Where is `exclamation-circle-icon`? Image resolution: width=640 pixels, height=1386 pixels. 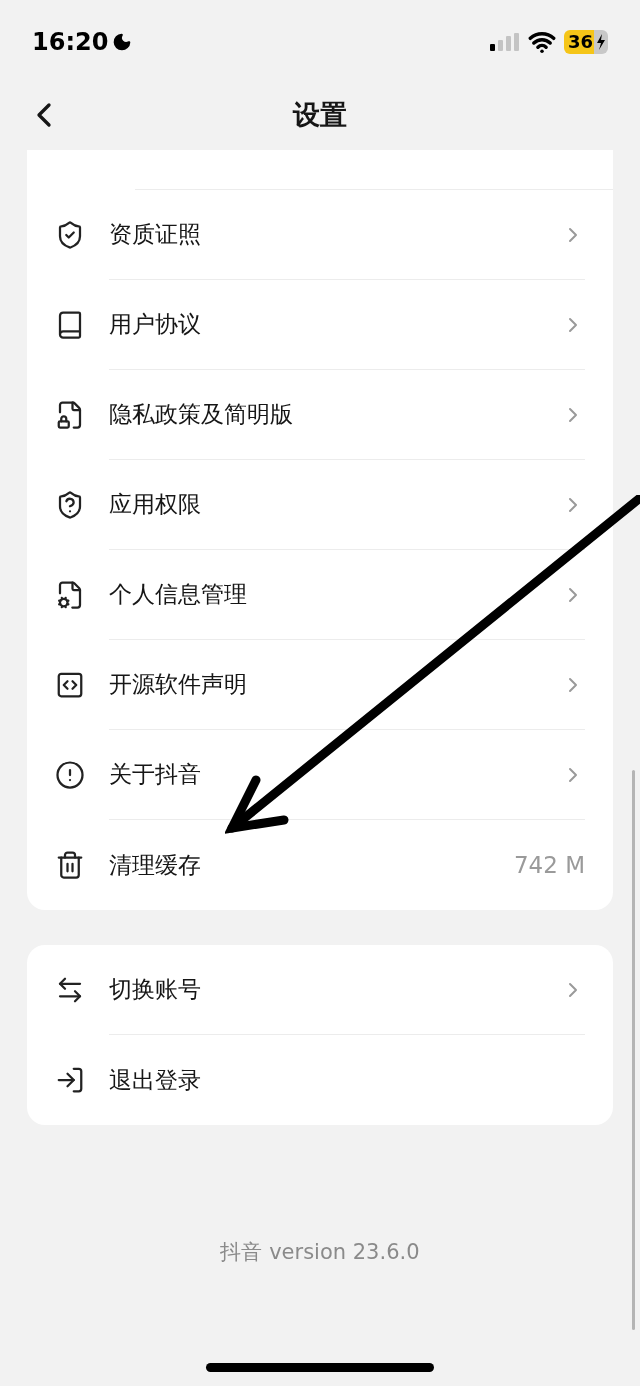 exclamation-circle-icon is located at coordinates (70, 775).